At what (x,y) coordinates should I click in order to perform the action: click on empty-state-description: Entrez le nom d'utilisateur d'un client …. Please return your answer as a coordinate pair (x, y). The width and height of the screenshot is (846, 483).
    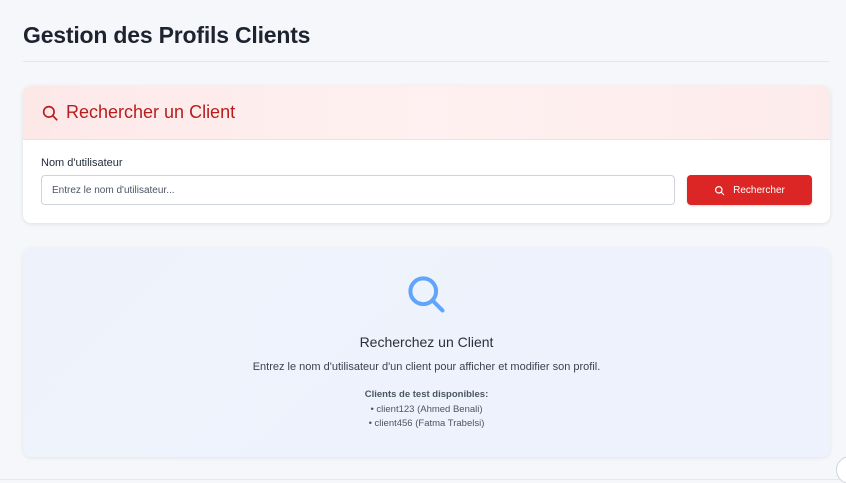
    Looking at the image, I should click on (426, 367).